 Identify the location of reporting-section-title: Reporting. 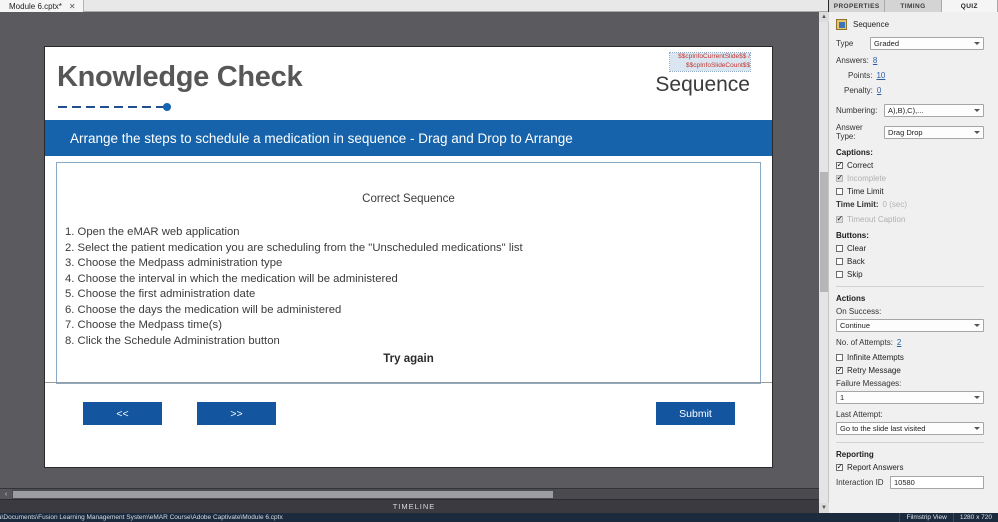
(855, 454).